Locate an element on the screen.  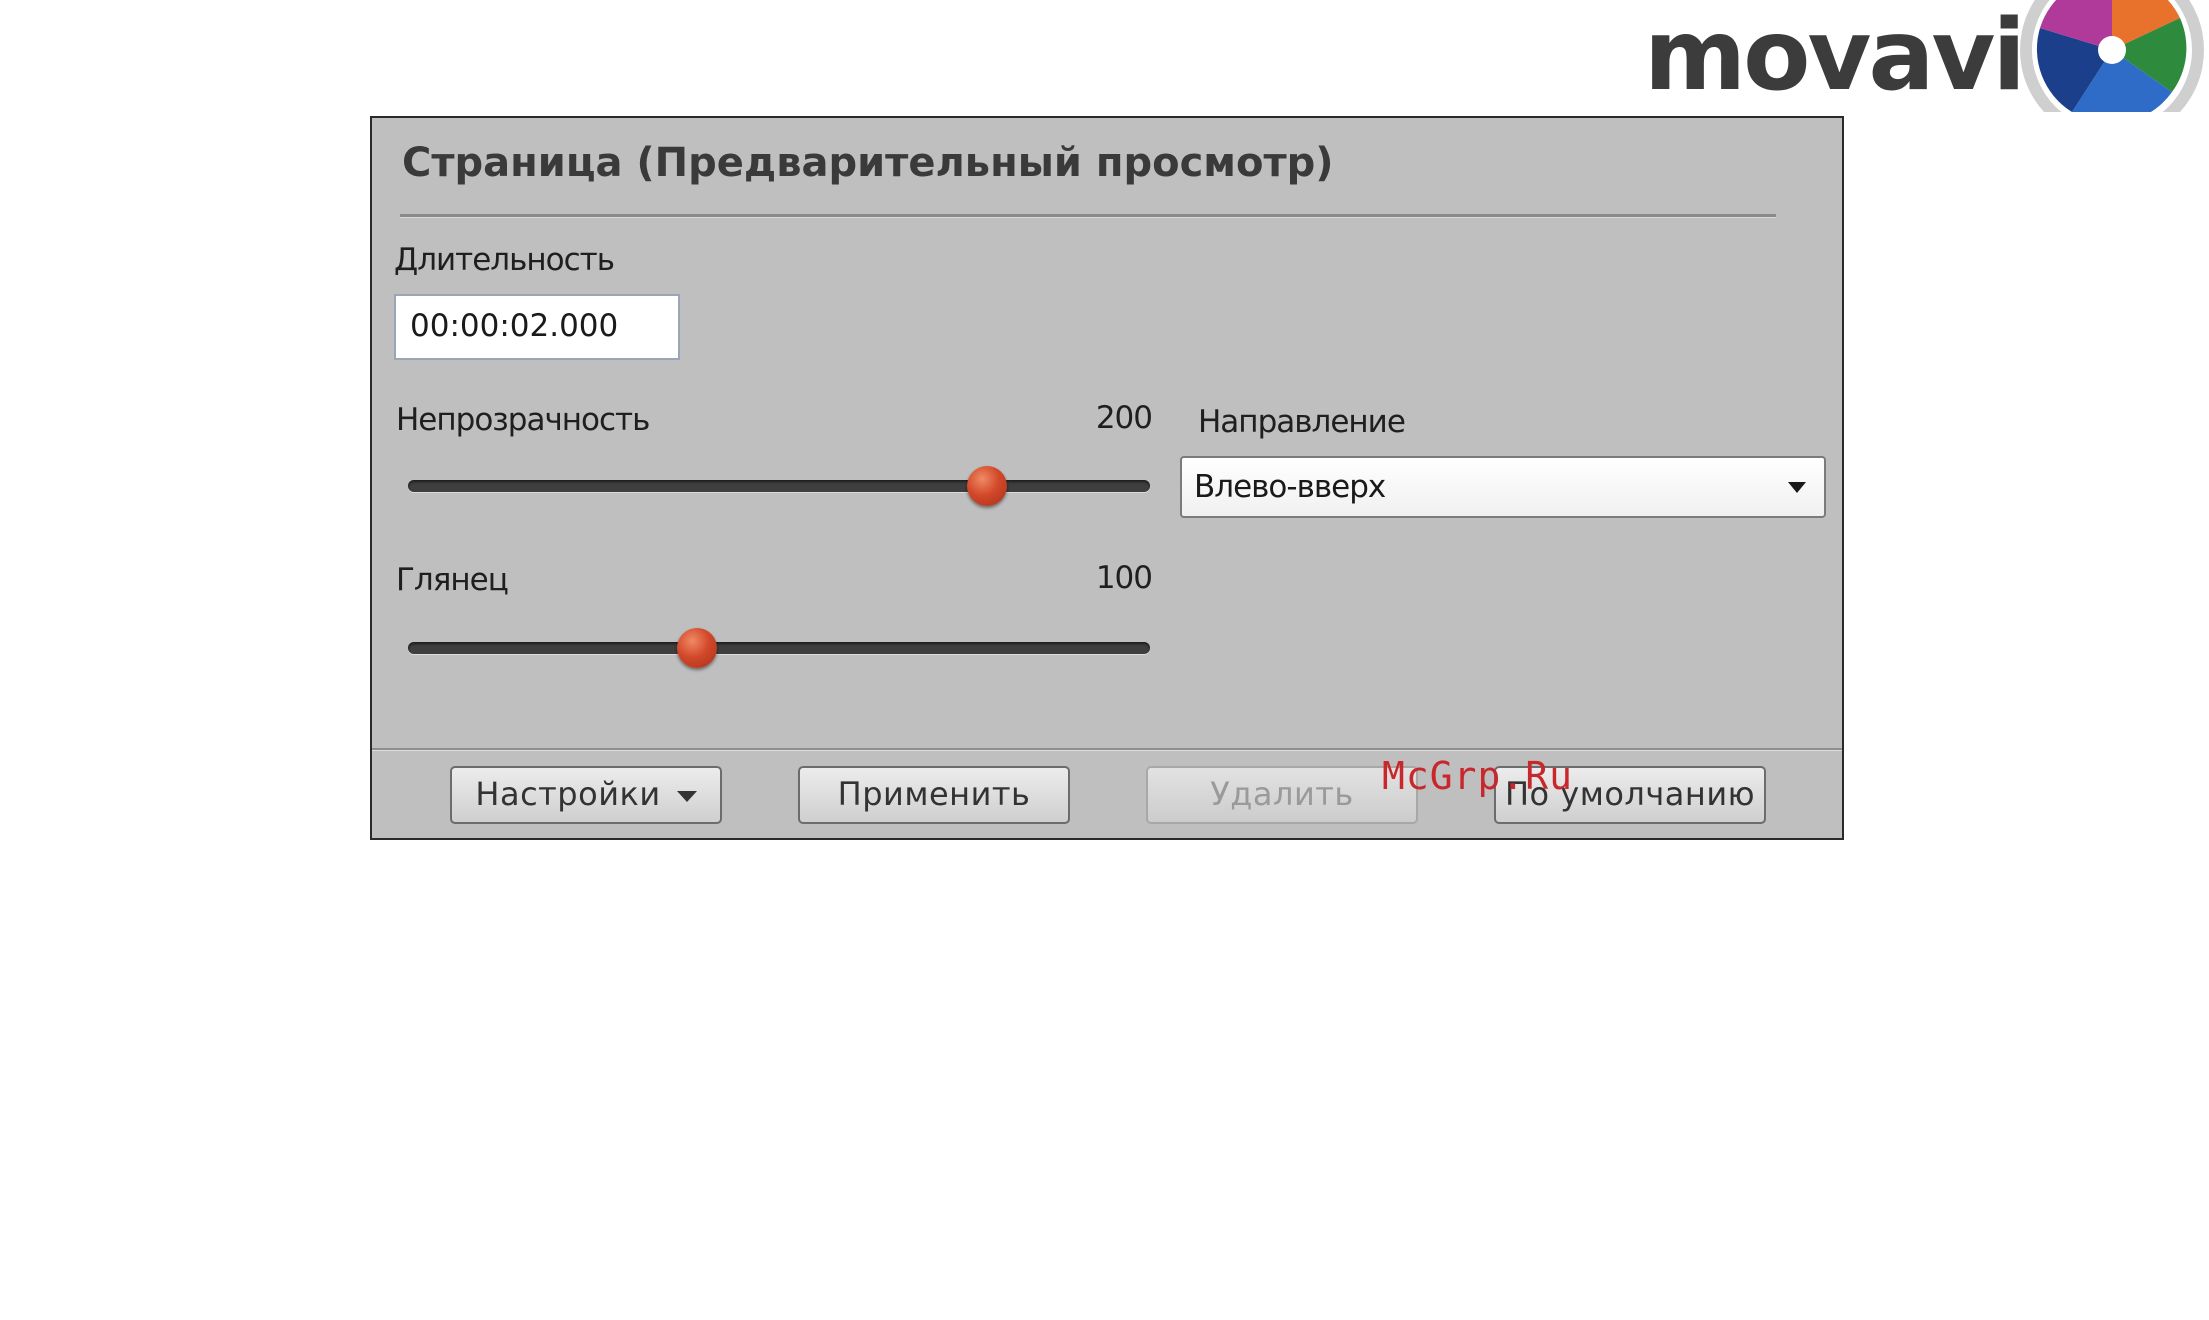
delete-button: Удалить is located at coordinates (1282, 795).